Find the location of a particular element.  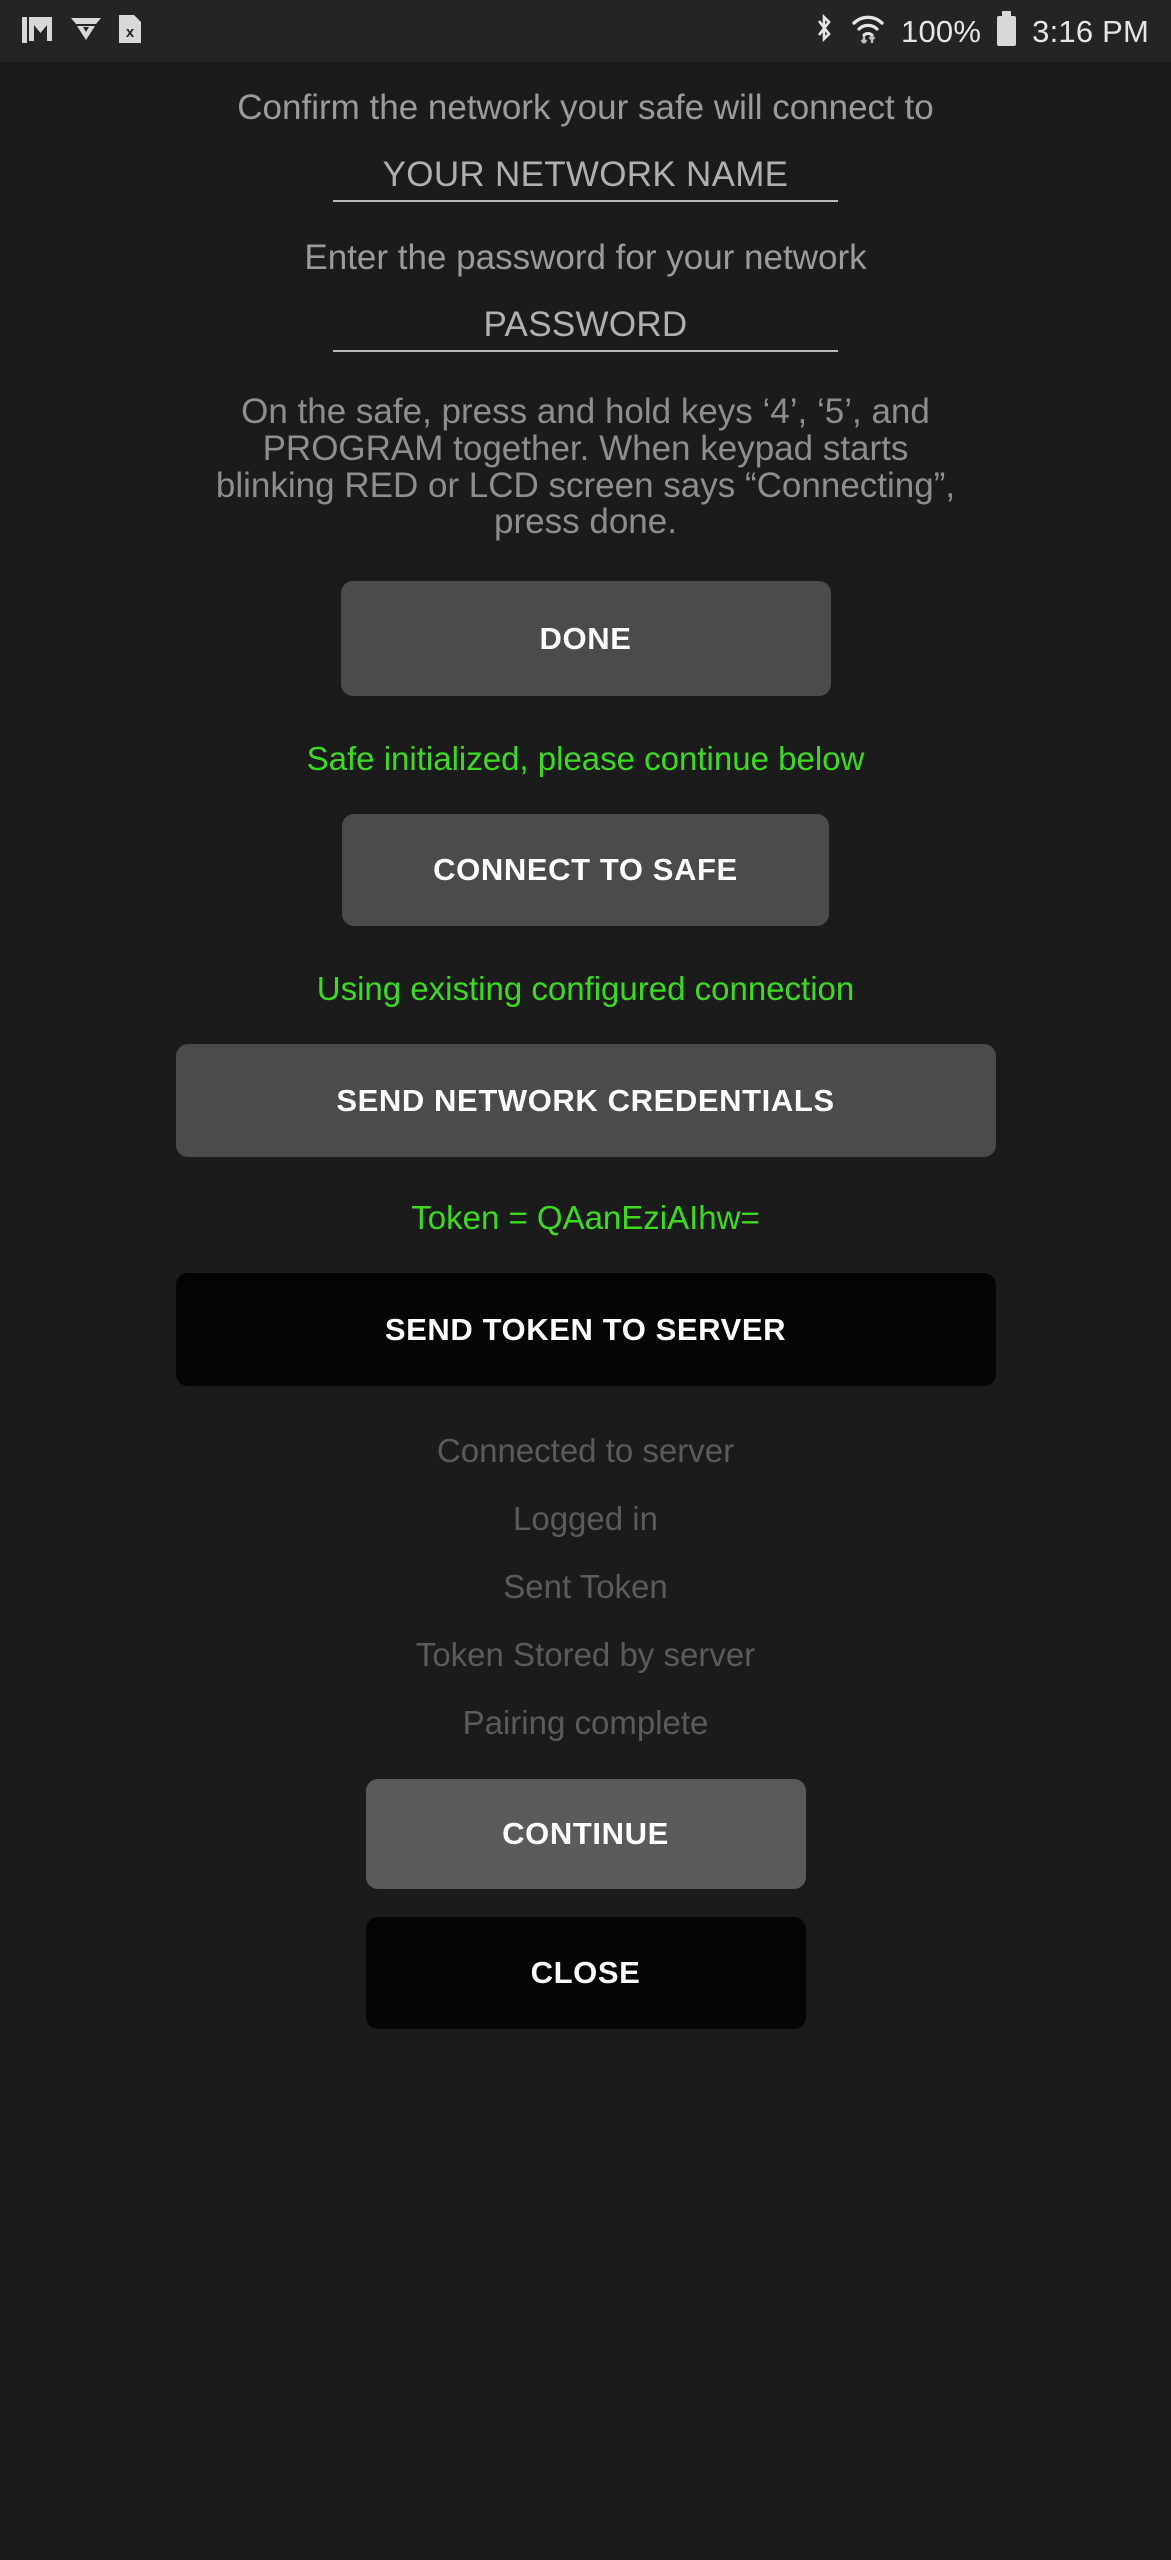

status-bar-notification-icons: x is located at coordinates (82, 31).